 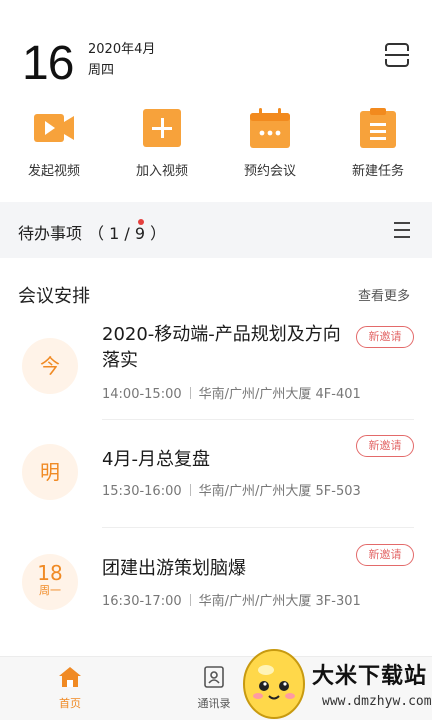 I want to click on task-list-icon, so click(x=378, y=128).